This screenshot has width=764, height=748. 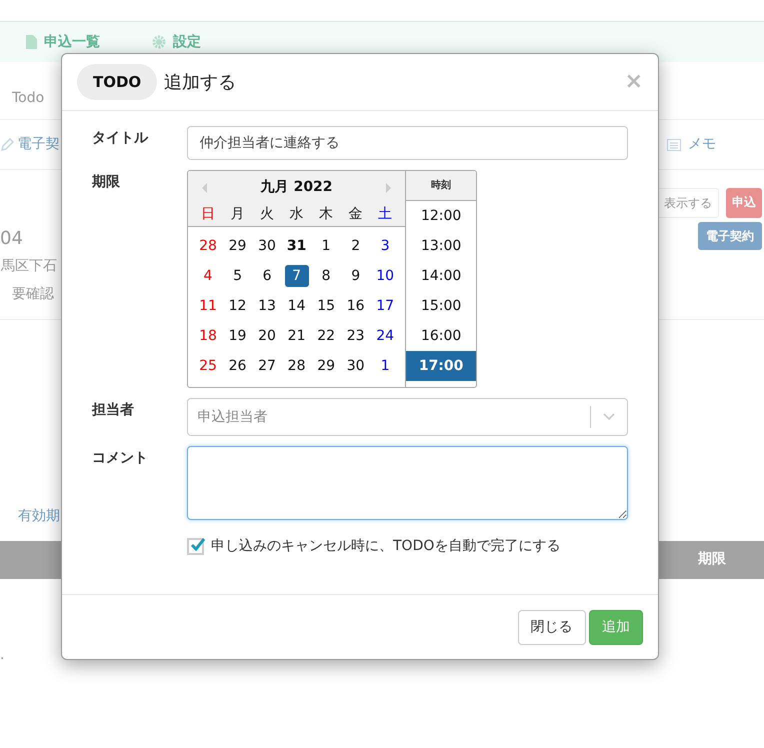 What do you see at coordinates (238, 276) in the screenshot?
I see `calendar-day: 5` at bounding box center [238, 276].